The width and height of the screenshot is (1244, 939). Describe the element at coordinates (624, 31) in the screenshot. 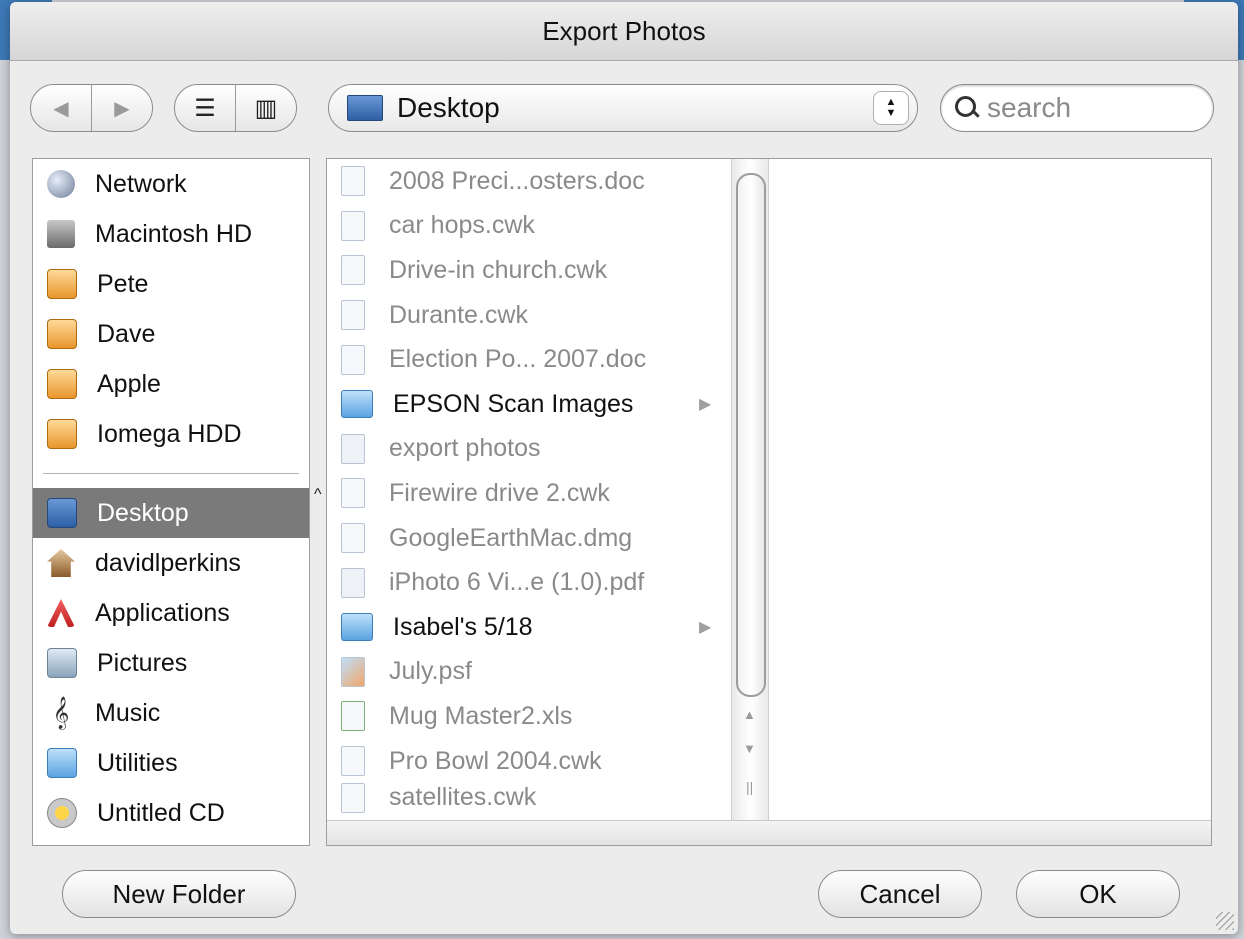

I see `title-bar: Export Photos` at that location.